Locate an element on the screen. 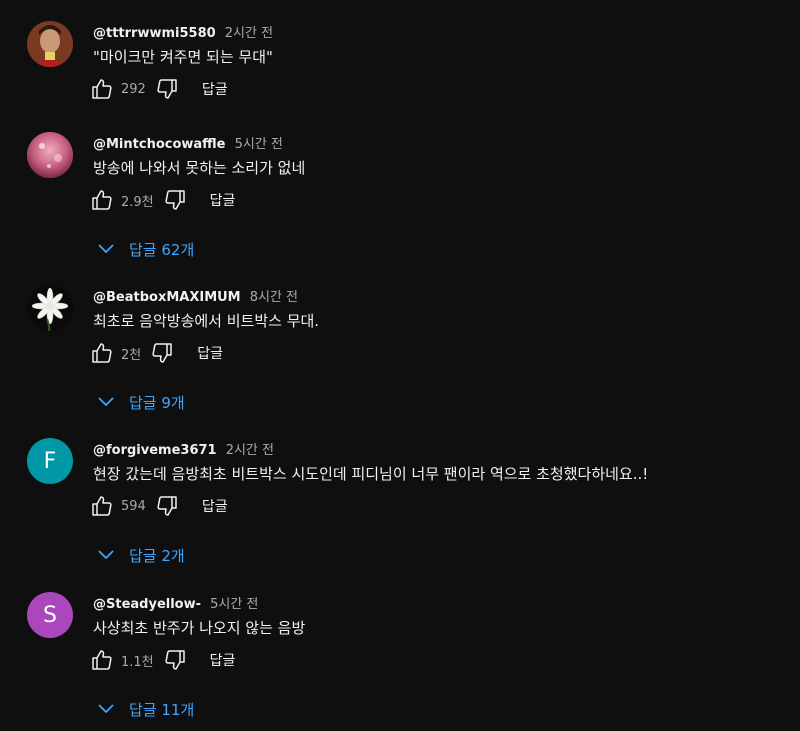  comment-actions: 2.9천 답글 is located at coordinates (162, 200).